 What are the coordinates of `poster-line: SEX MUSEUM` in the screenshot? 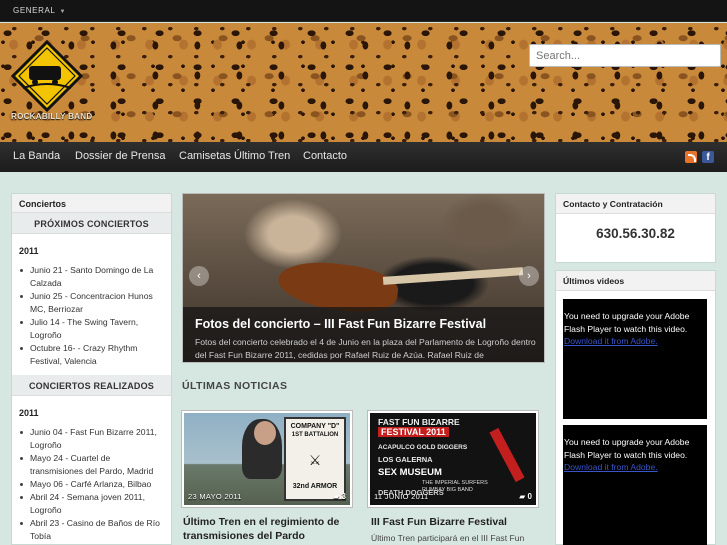 It's located at (410, 472).